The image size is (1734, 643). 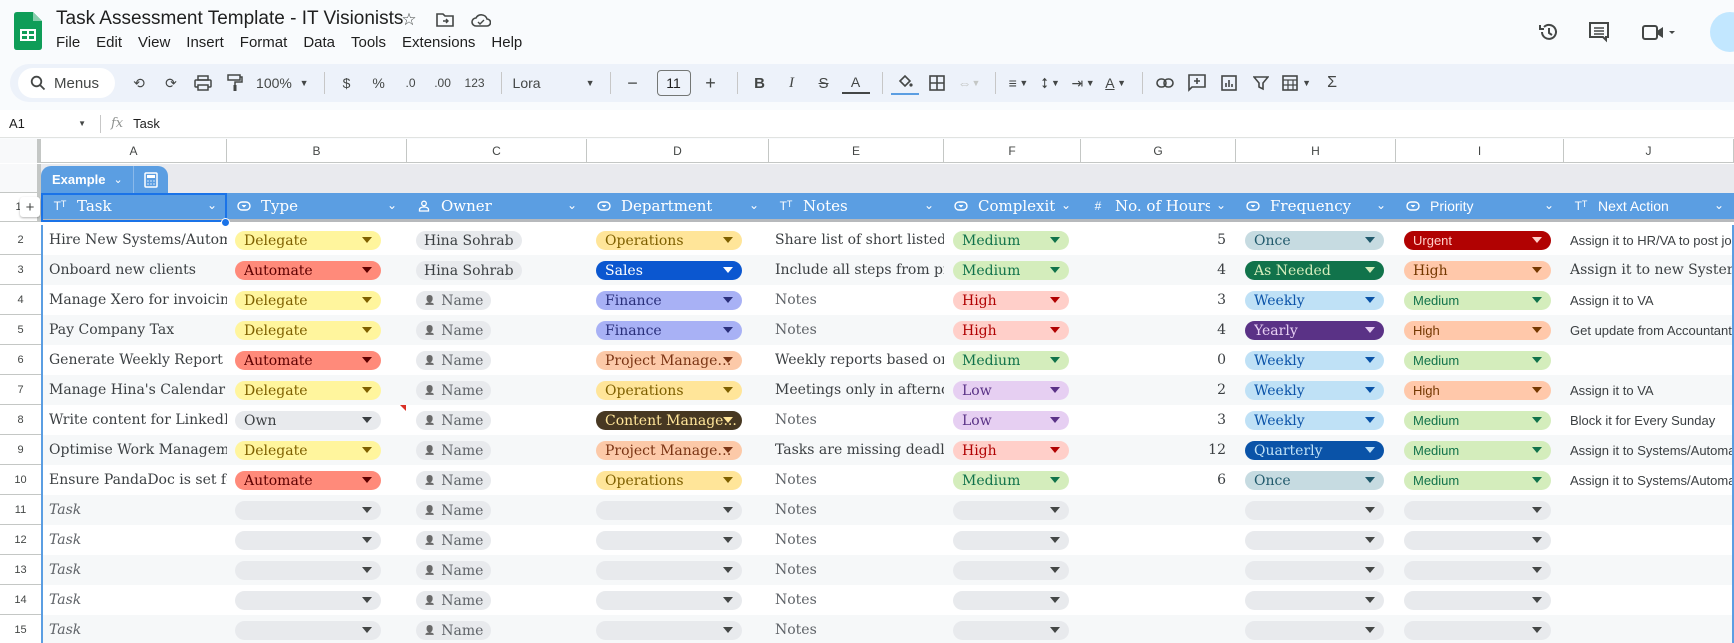 I want to click on type-dropdown-chip: Delegate, so click(x=308, y=390).